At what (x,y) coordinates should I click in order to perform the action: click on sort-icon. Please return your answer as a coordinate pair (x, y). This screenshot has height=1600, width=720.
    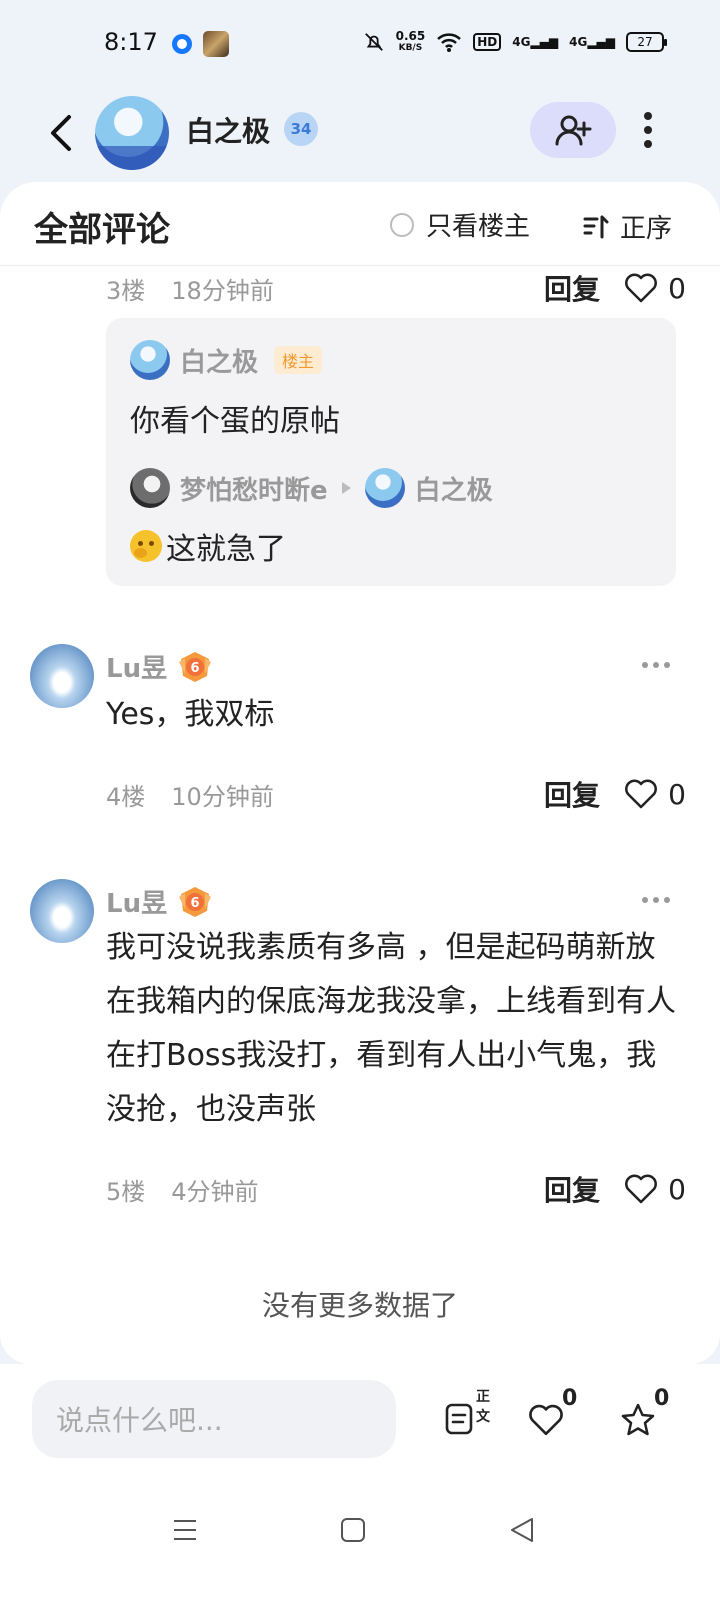
    Looking at the image, I should click on (596, 226).